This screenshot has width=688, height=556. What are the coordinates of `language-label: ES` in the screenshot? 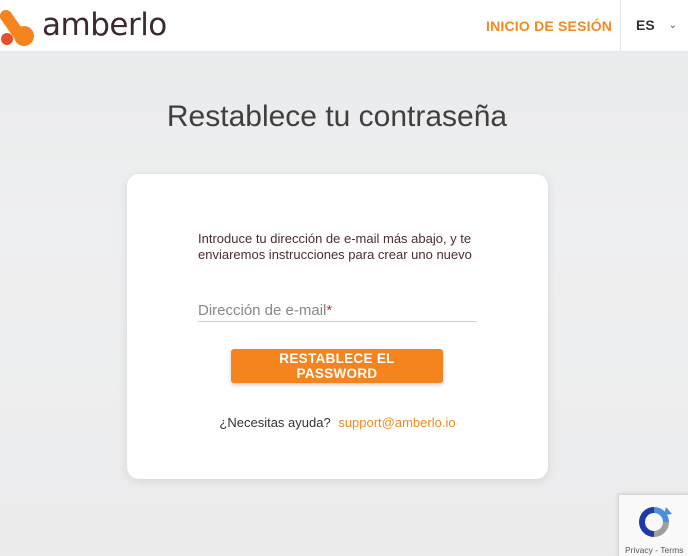 It's located at (645, 25).